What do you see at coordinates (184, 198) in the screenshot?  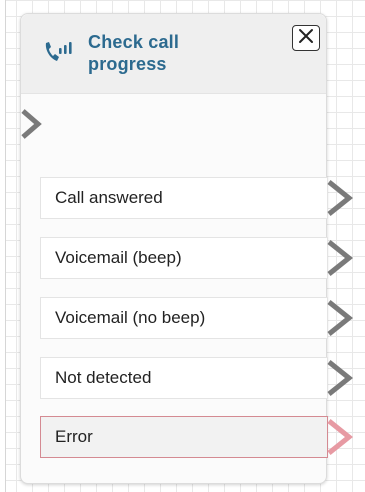 I see `branch-call-answered: Call answered` at bounding box center [184, 198].